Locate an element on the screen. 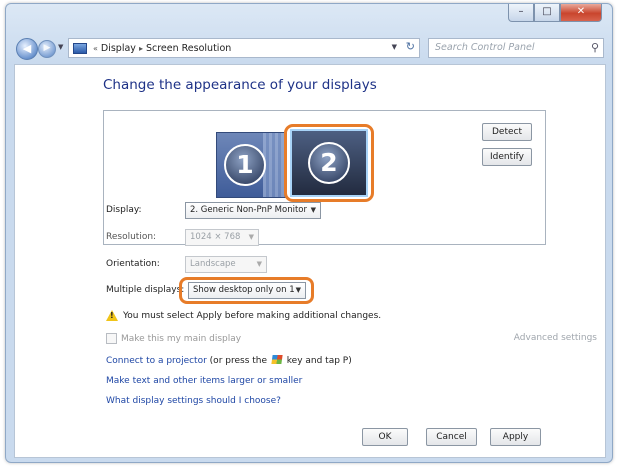 Image resolution: width=617 pixels, height=468 pixels. ok-button: OK is located at coordinates (385, 437).